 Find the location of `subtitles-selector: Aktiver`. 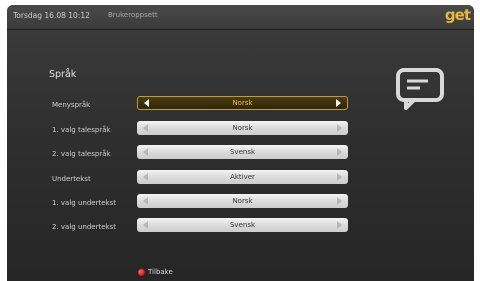

subtitles-selector: Aktiver is located at coordinates (242, 177).